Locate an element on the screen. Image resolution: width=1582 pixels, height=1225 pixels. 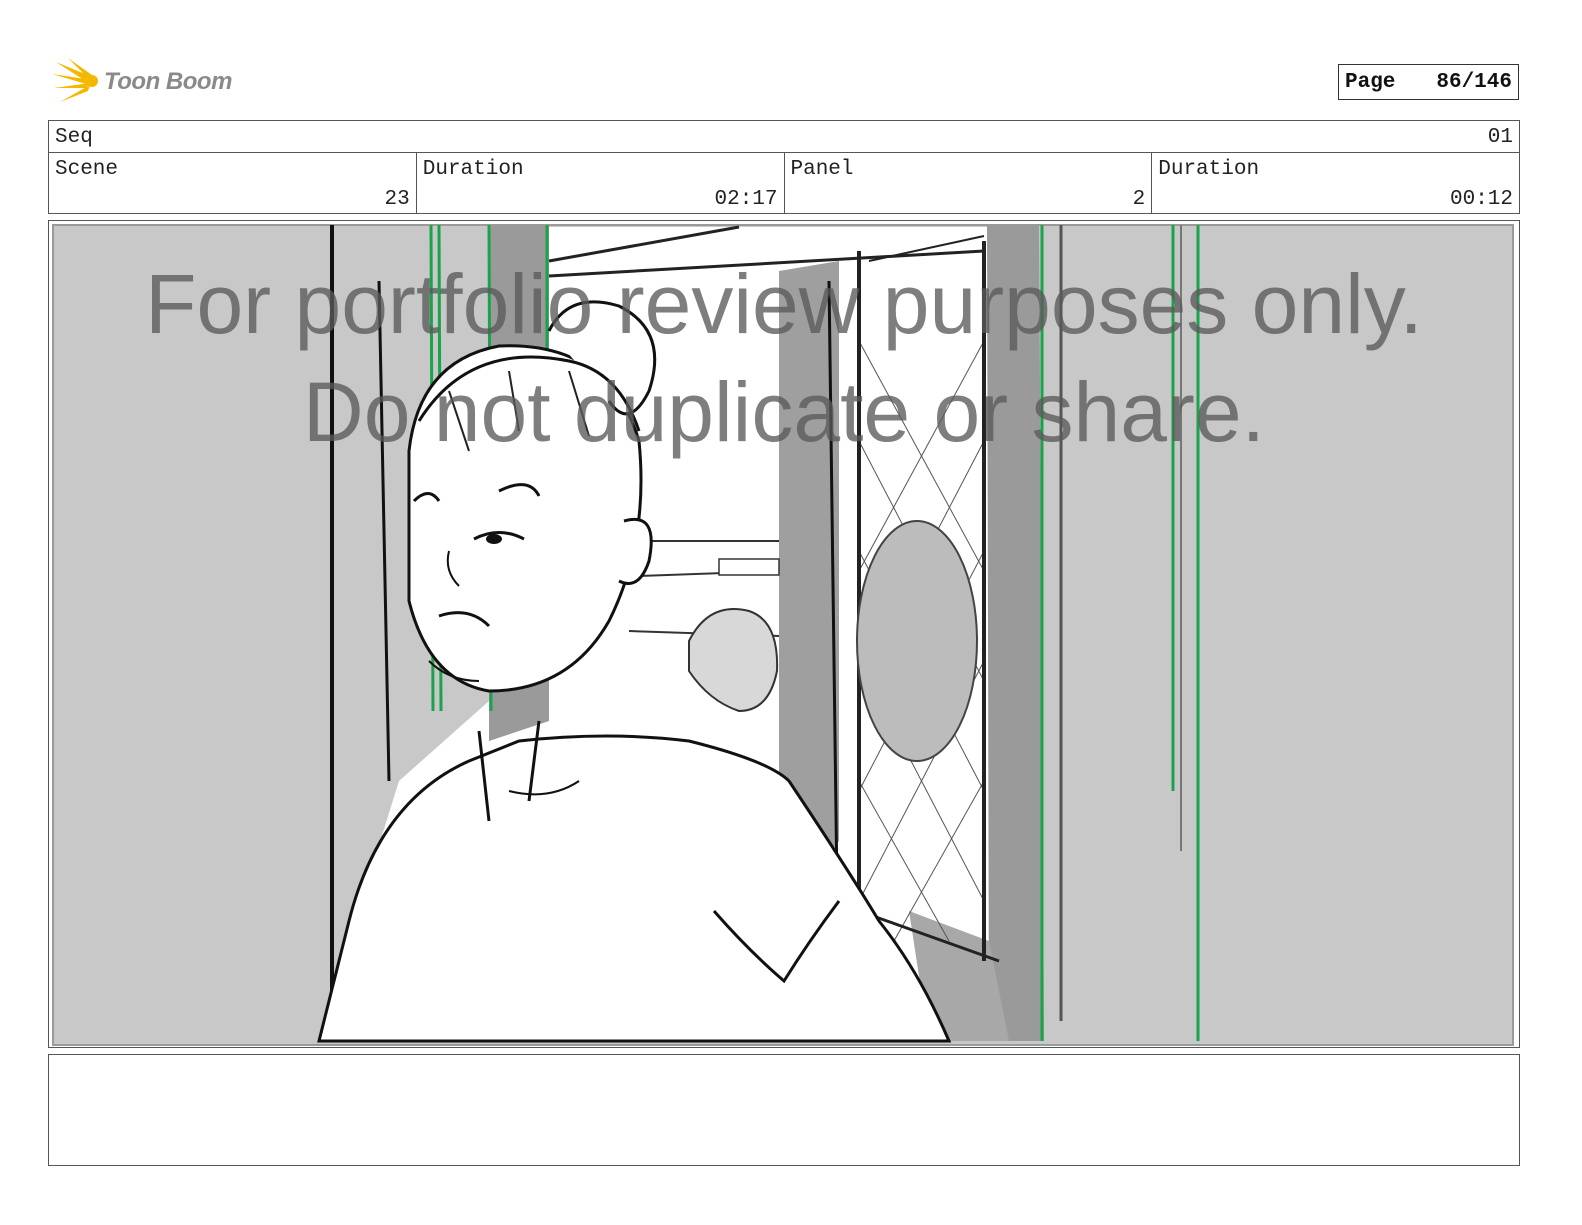
scene-duration-cell: Duration 02:17 is located at coordinates (601, 183).